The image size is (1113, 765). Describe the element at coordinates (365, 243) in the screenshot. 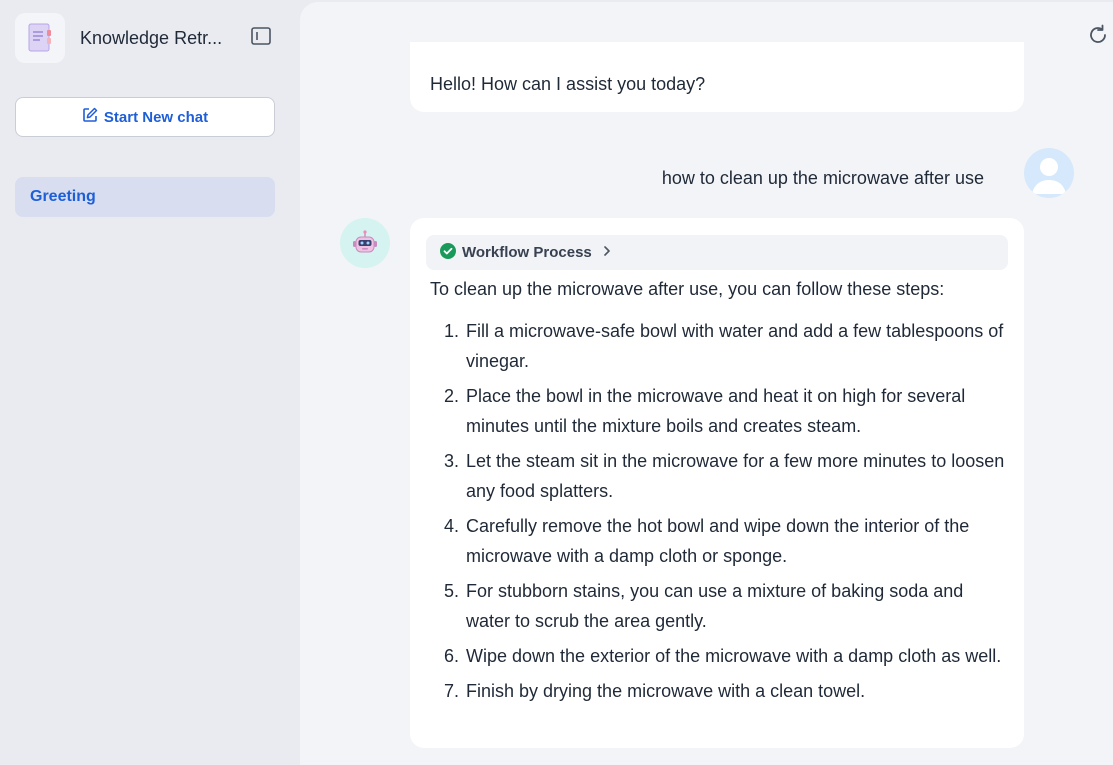

I see `bot-avatar` at that location.